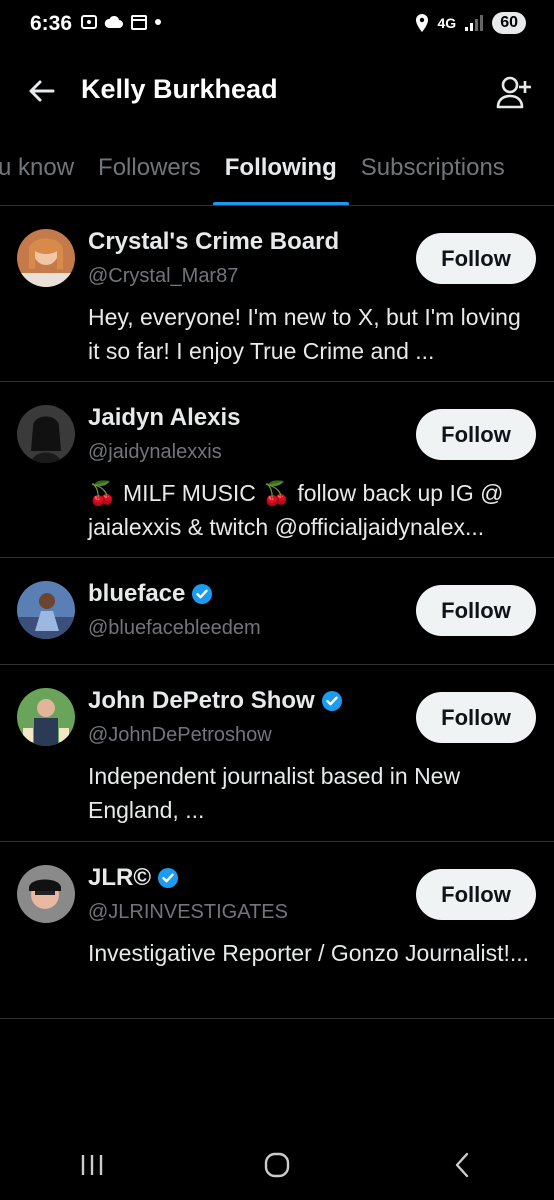 The width and height of the screenshot is (554, 1200). I want to click on system-nav-bar, so click(277, 1165).